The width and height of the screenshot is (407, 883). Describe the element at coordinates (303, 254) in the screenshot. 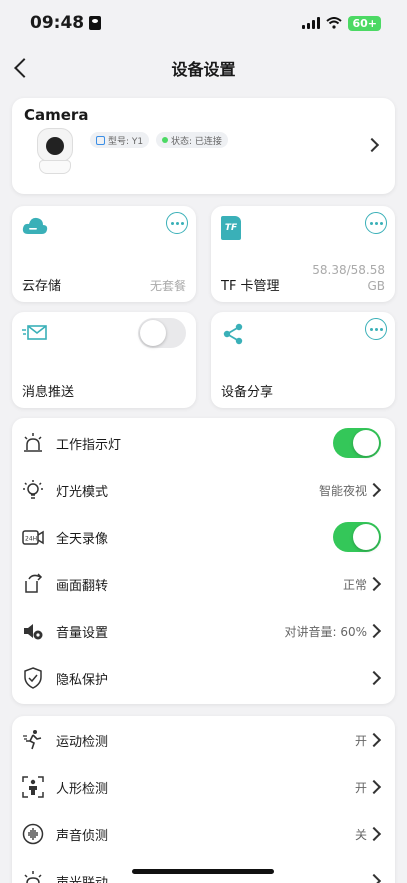

I see `tf-card-tile: TF TF 卡管理 58.38/58.58 GB` at that location.